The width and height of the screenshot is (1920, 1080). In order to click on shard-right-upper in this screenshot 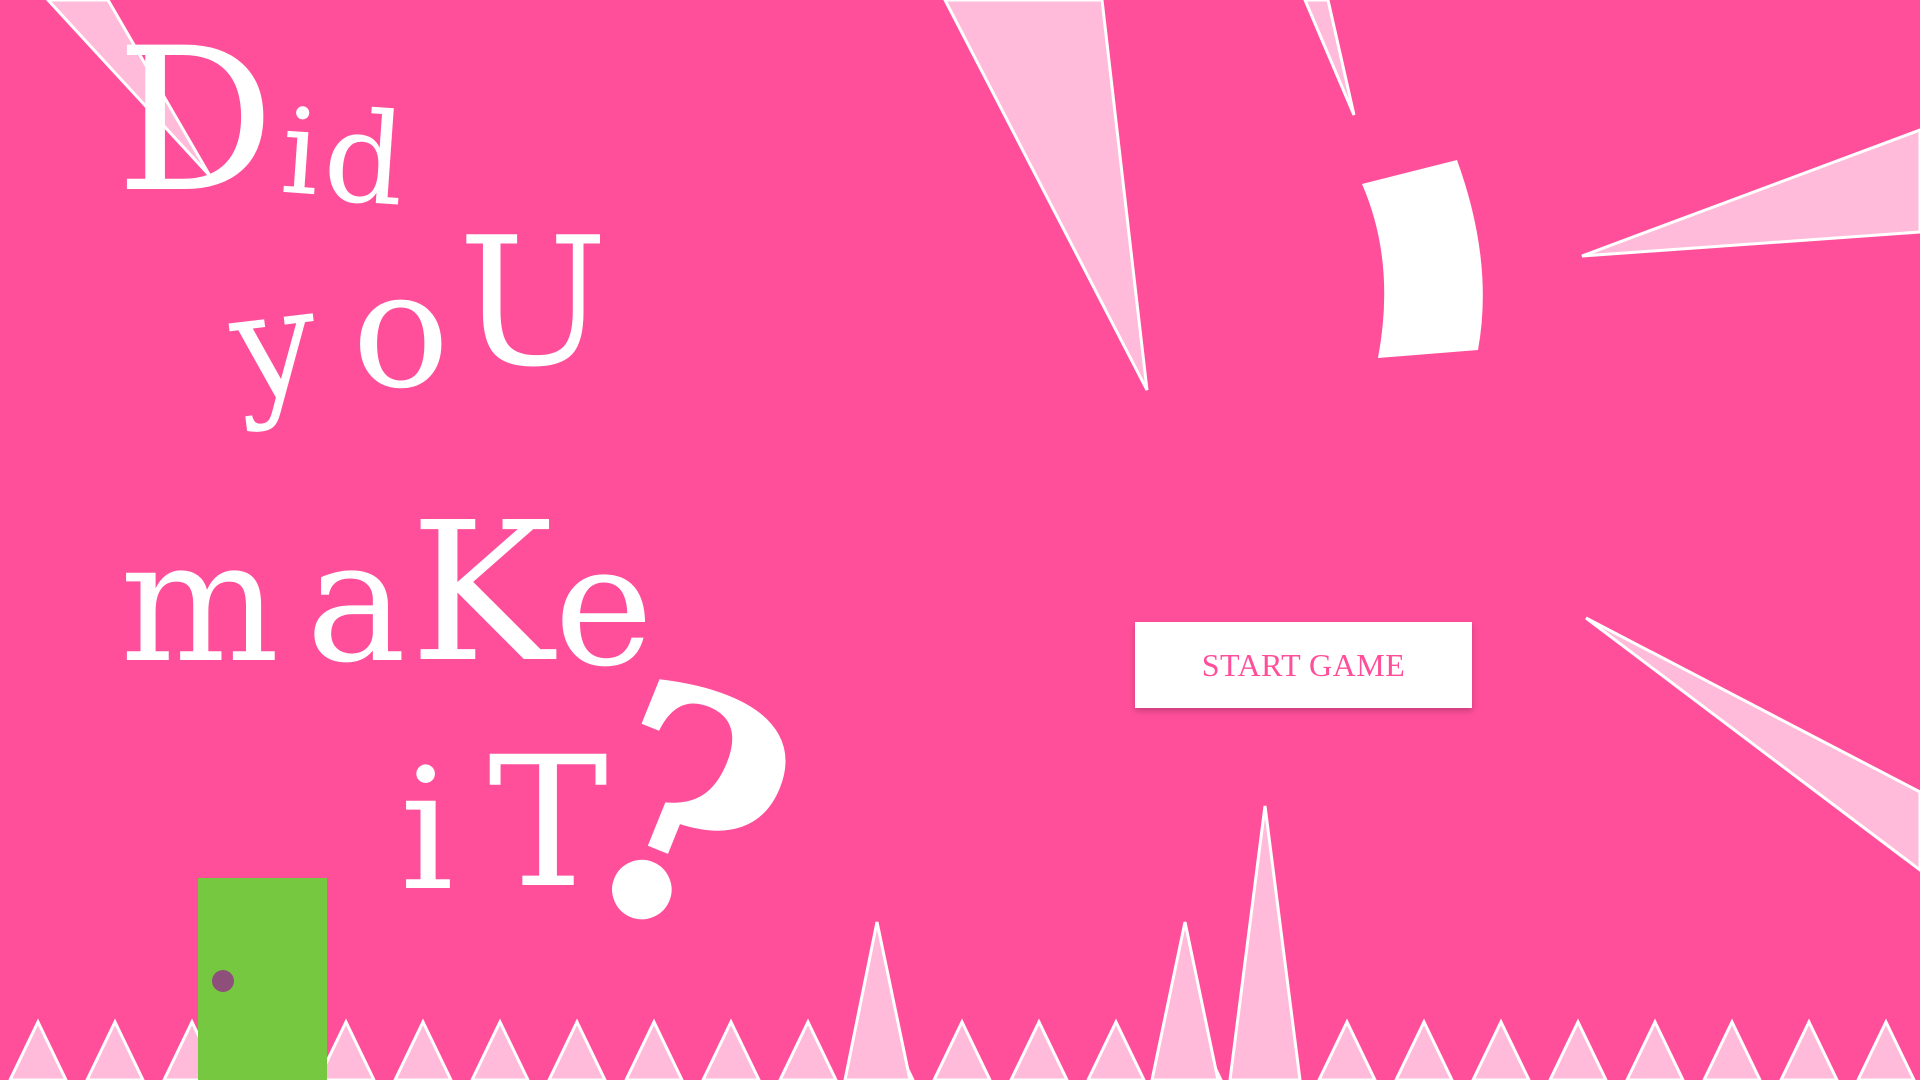, I will do `click(1750, 193)`.